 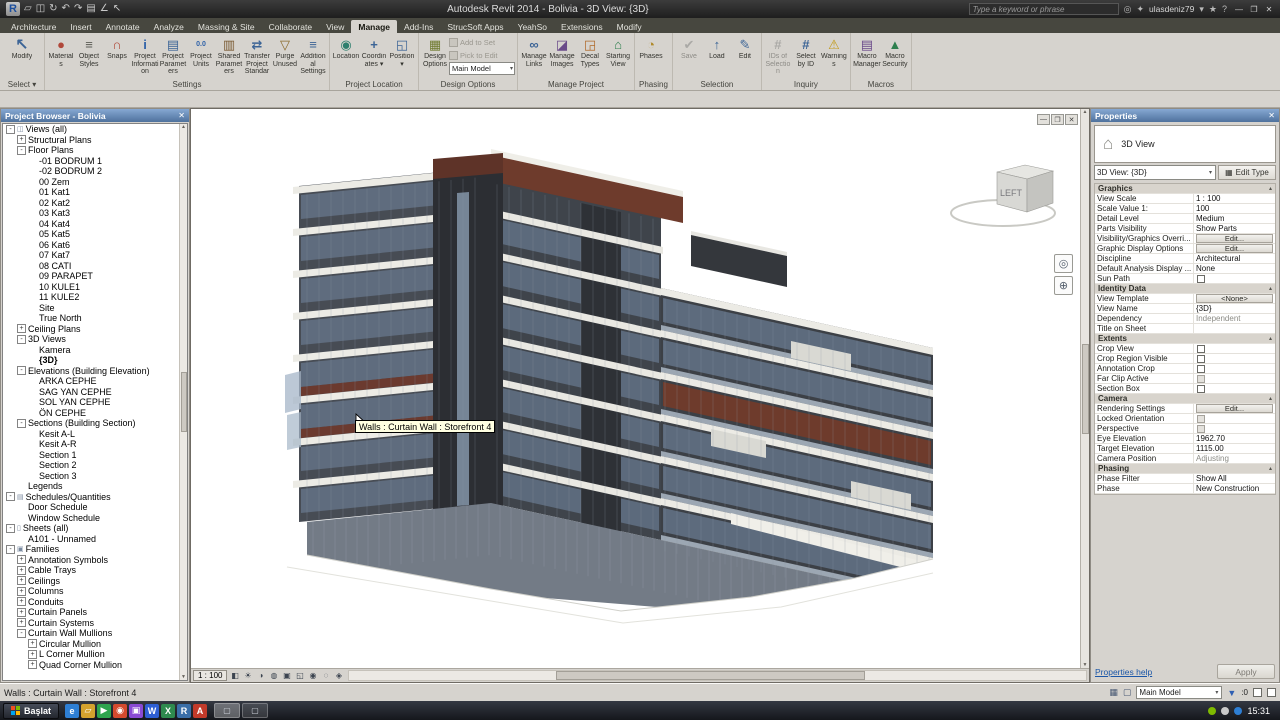 I want to click on active-design-option-combo: Main Model ▾, so click(x=482, y=68).